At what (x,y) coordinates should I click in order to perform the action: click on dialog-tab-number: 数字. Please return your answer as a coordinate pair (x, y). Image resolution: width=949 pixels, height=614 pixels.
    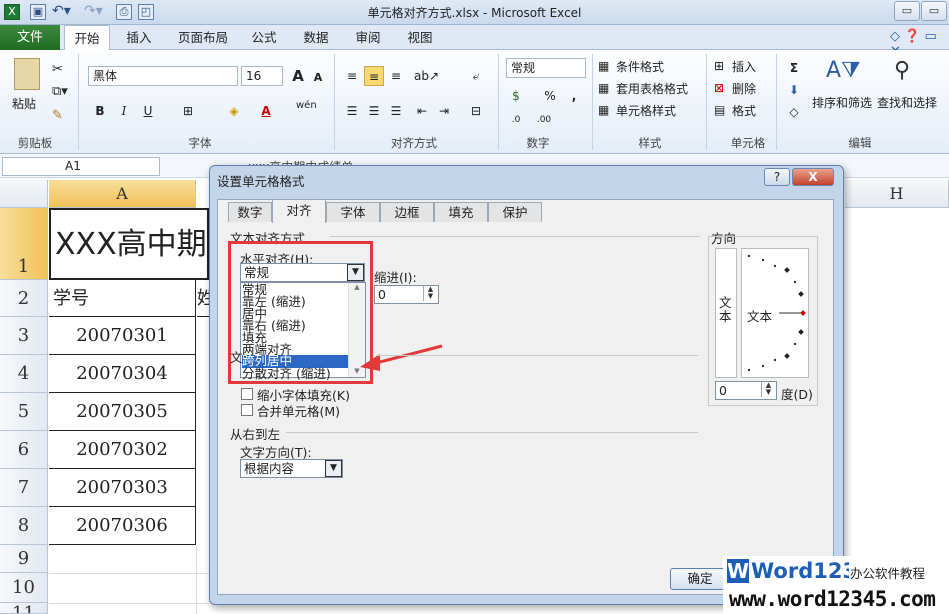
    Looking at the image, I should click on (250, 212).